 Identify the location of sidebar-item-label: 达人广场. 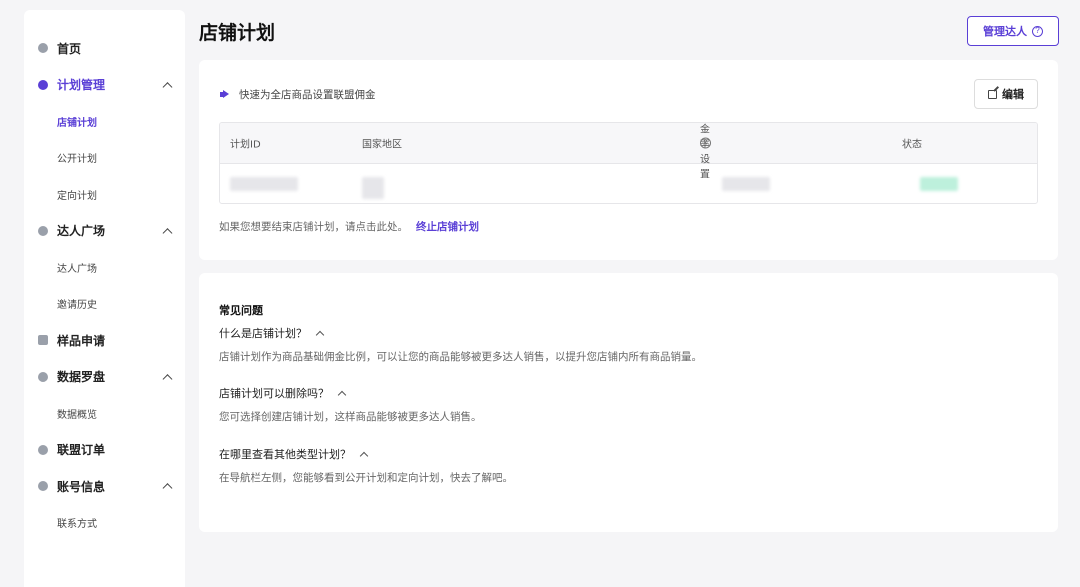
(81, 231).